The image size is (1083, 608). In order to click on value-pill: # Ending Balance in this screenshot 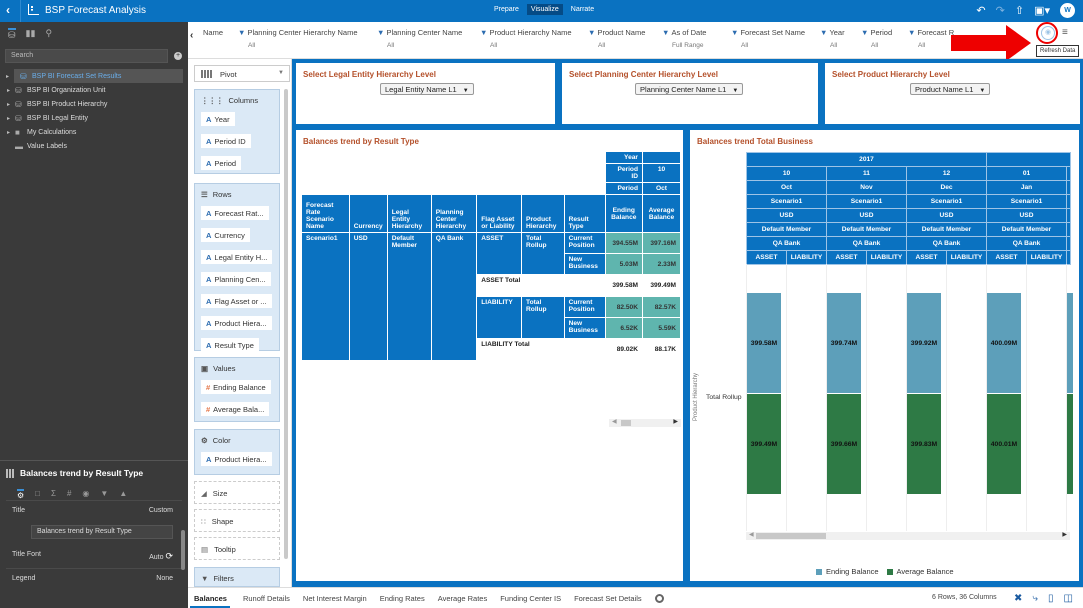, I will do `click(236, 387)`.